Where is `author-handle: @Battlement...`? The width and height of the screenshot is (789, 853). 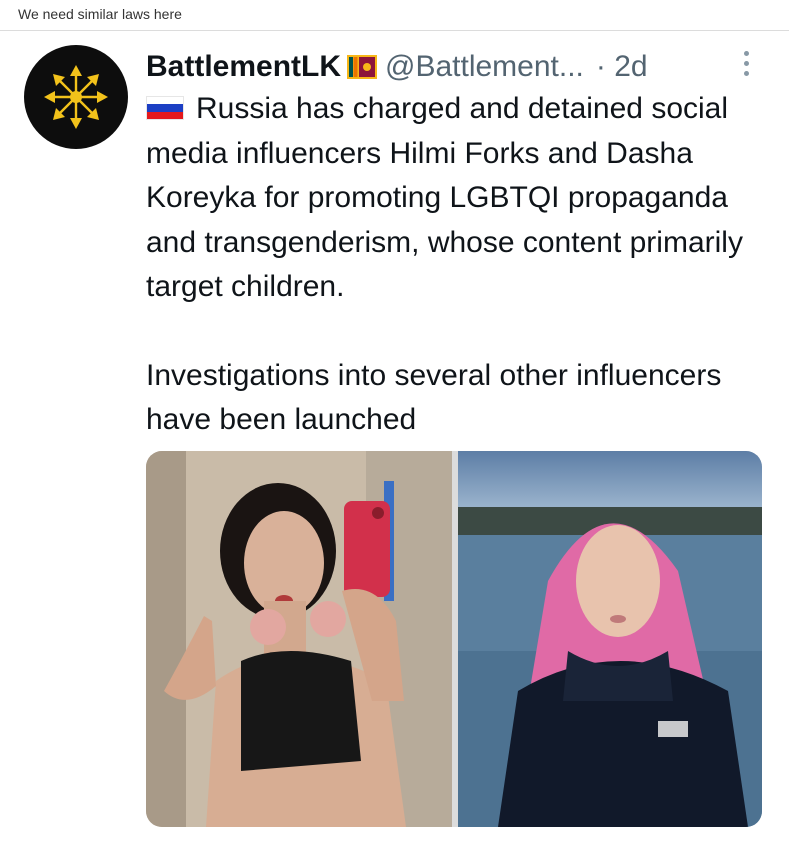
author-handle: @Battlement... is located at coordinates (484, 66).